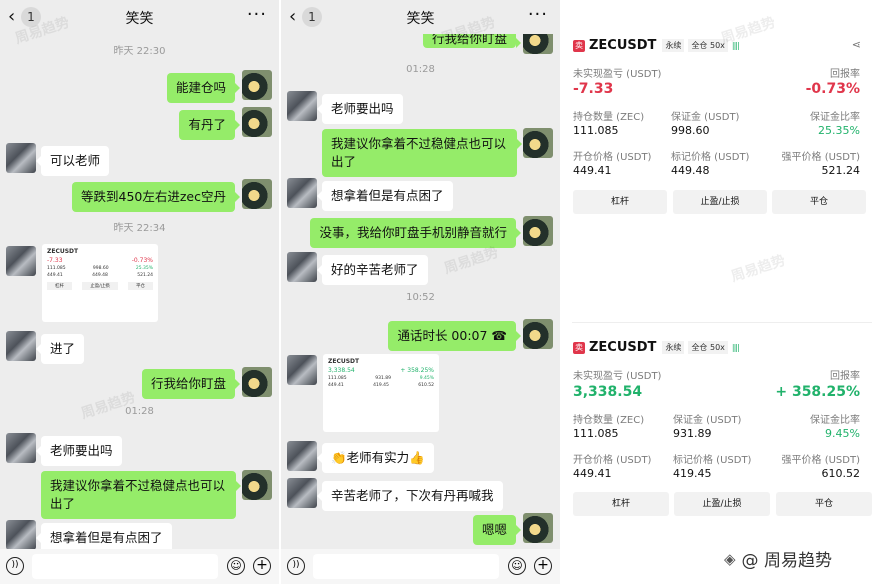  Describe the element at coordinates (72, 161) in the screenshot. I see `message-bubble: 可以老师` at that location.